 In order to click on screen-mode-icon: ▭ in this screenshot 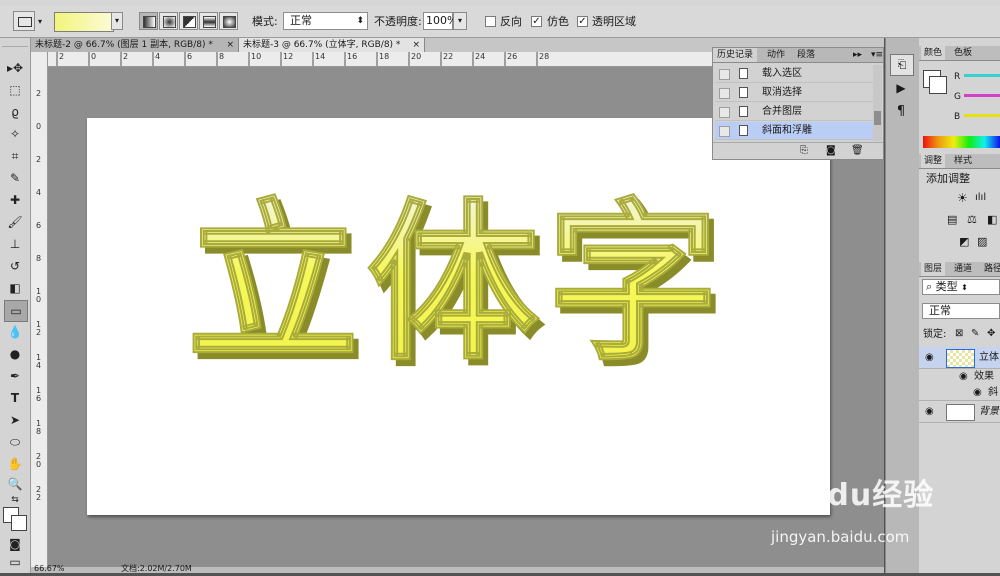, I will do `click(15, 562)`.